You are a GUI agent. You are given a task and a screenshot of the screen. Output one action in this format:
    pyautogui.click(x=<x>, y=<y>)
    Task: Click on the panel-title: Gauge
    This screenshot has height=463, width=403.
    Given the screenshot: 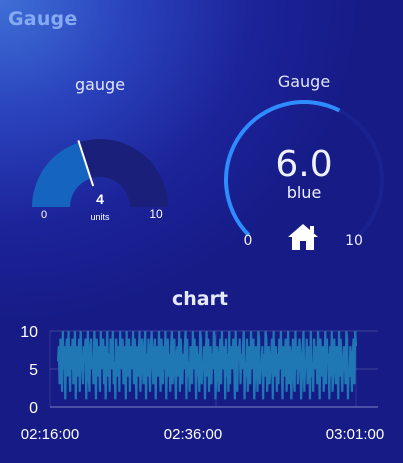 What is the action you would take?
    pyautogui.click(x=43, y=19)
    